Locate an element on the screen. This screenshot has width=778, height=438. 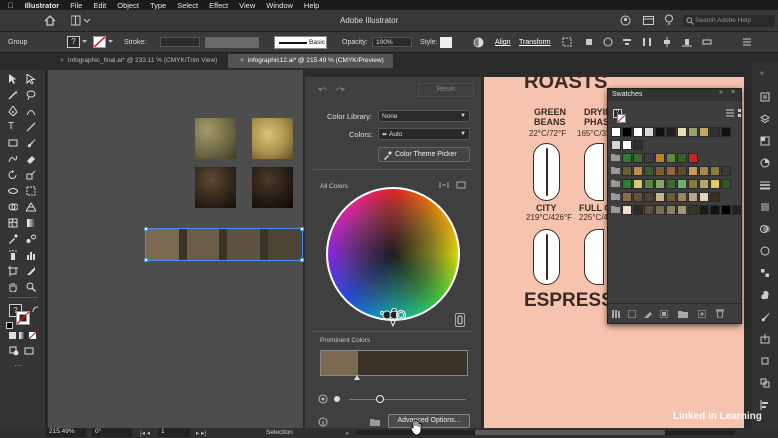
lasso-tool-icon is located at coordinates (31, 95).